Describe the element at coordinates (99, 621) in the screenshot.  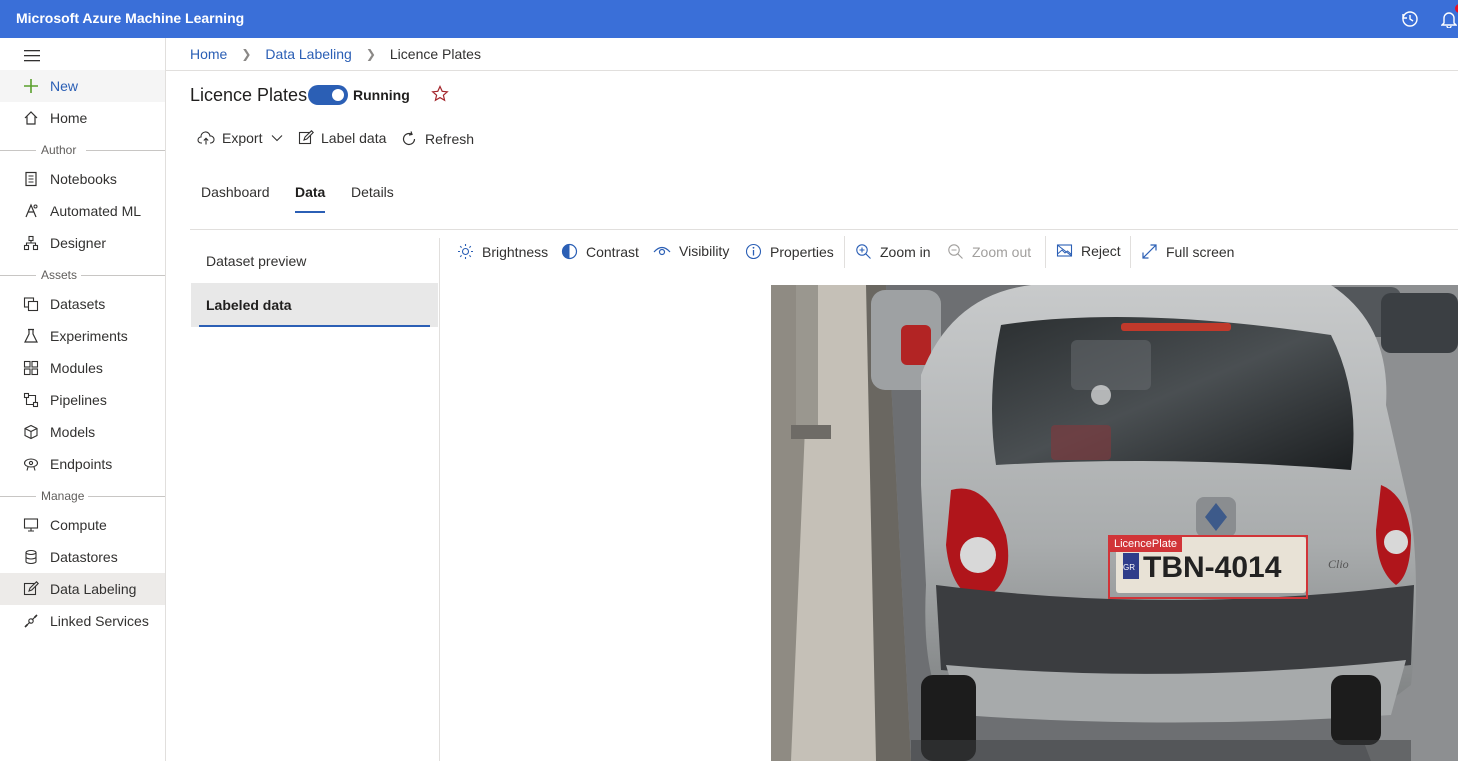
I see `sidebar-item-label: Linked Services` at that location.